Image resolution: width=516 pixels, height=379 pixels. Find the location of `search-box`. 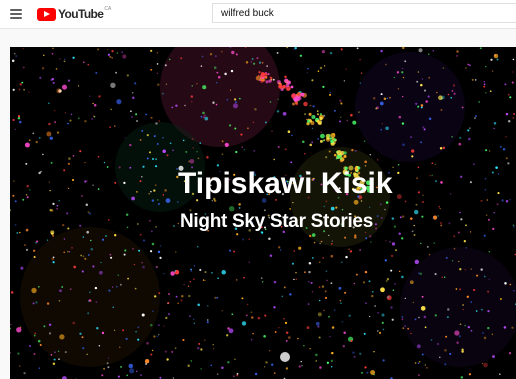

search-box is located at coordinates (364, 13).